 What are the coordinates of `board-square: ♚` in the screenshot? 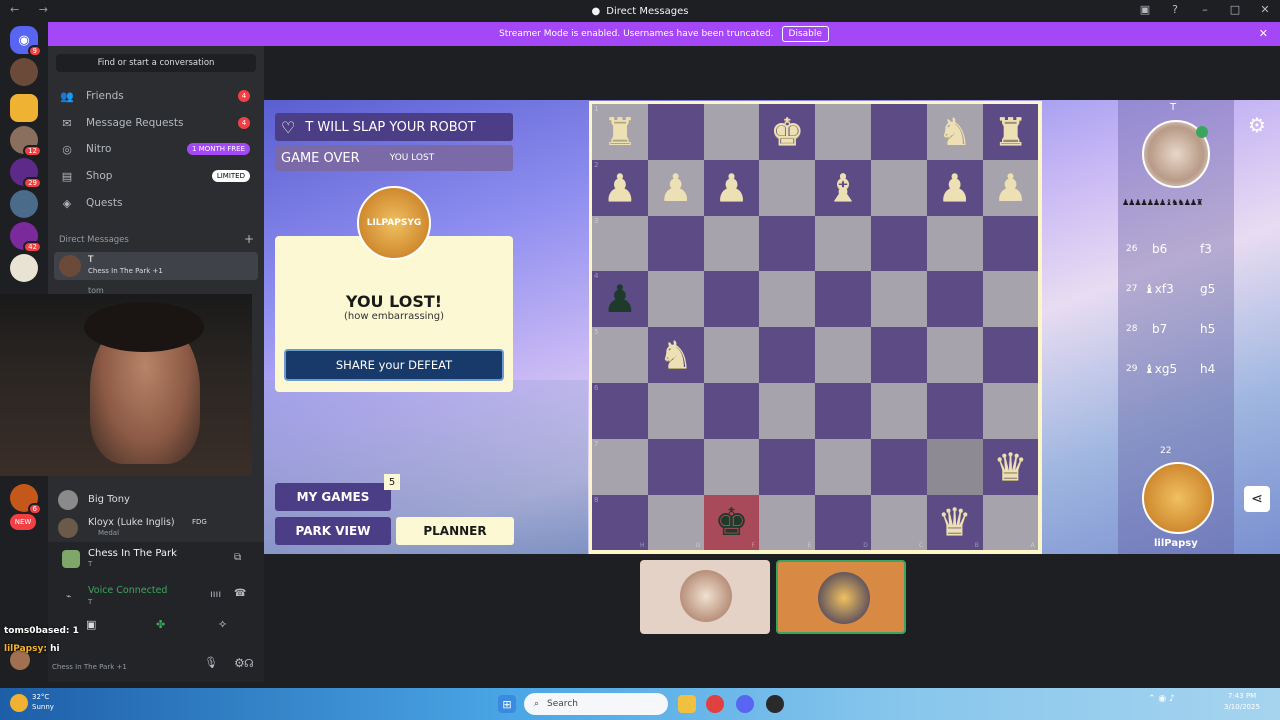 It's located at (787, 132).